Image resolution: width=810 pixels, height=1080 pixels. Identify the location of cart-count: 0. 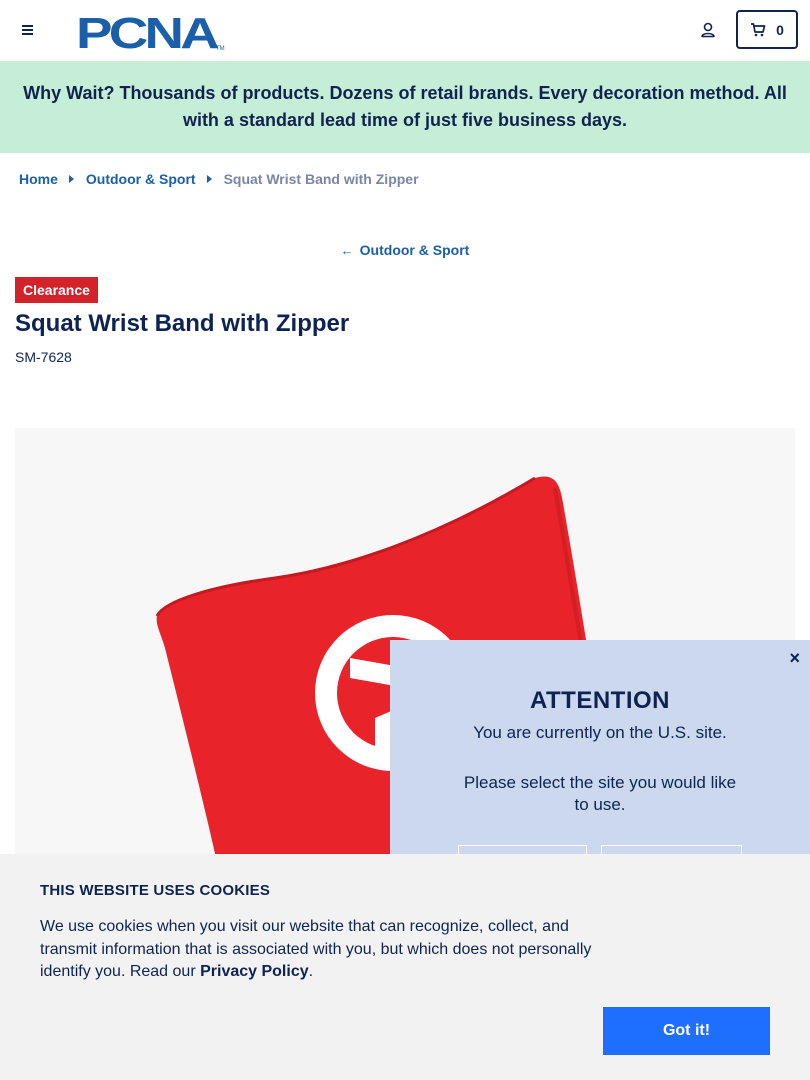
(780, 29).